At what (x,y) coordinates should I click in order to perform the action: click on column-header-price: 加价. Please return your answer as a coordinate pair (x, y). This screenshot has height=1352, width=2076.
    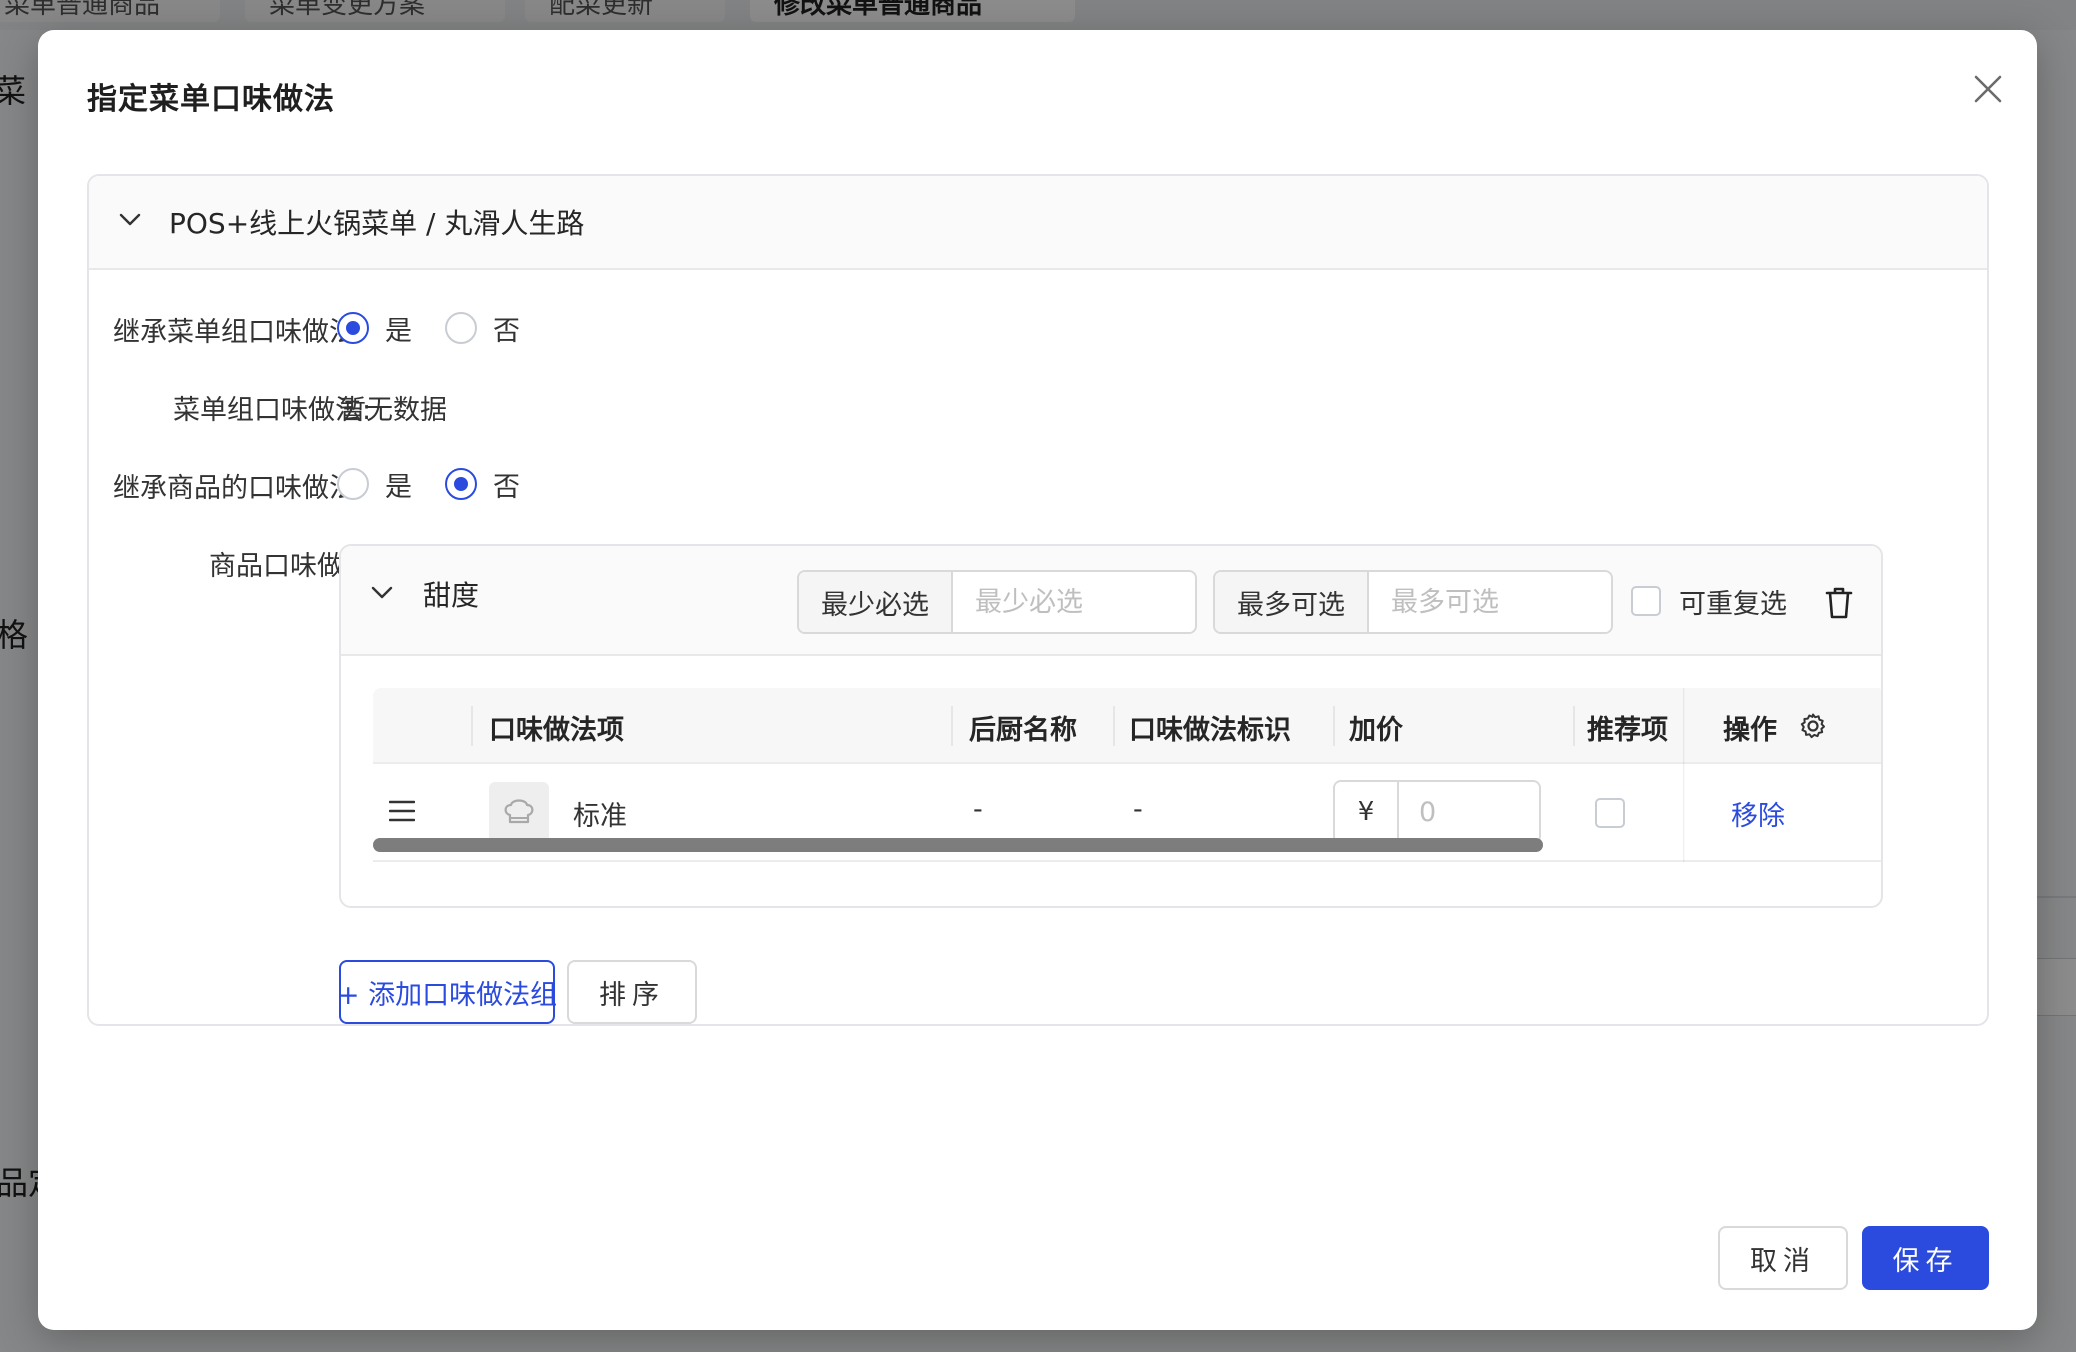
    Looking at the image, I should click on (1376, 730).